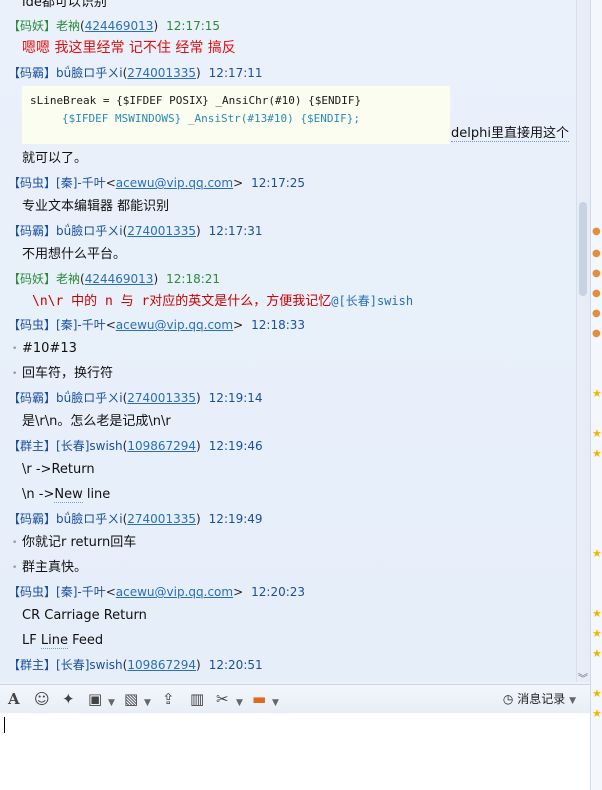  I want to click on text-part: LF, so click(31, 640).